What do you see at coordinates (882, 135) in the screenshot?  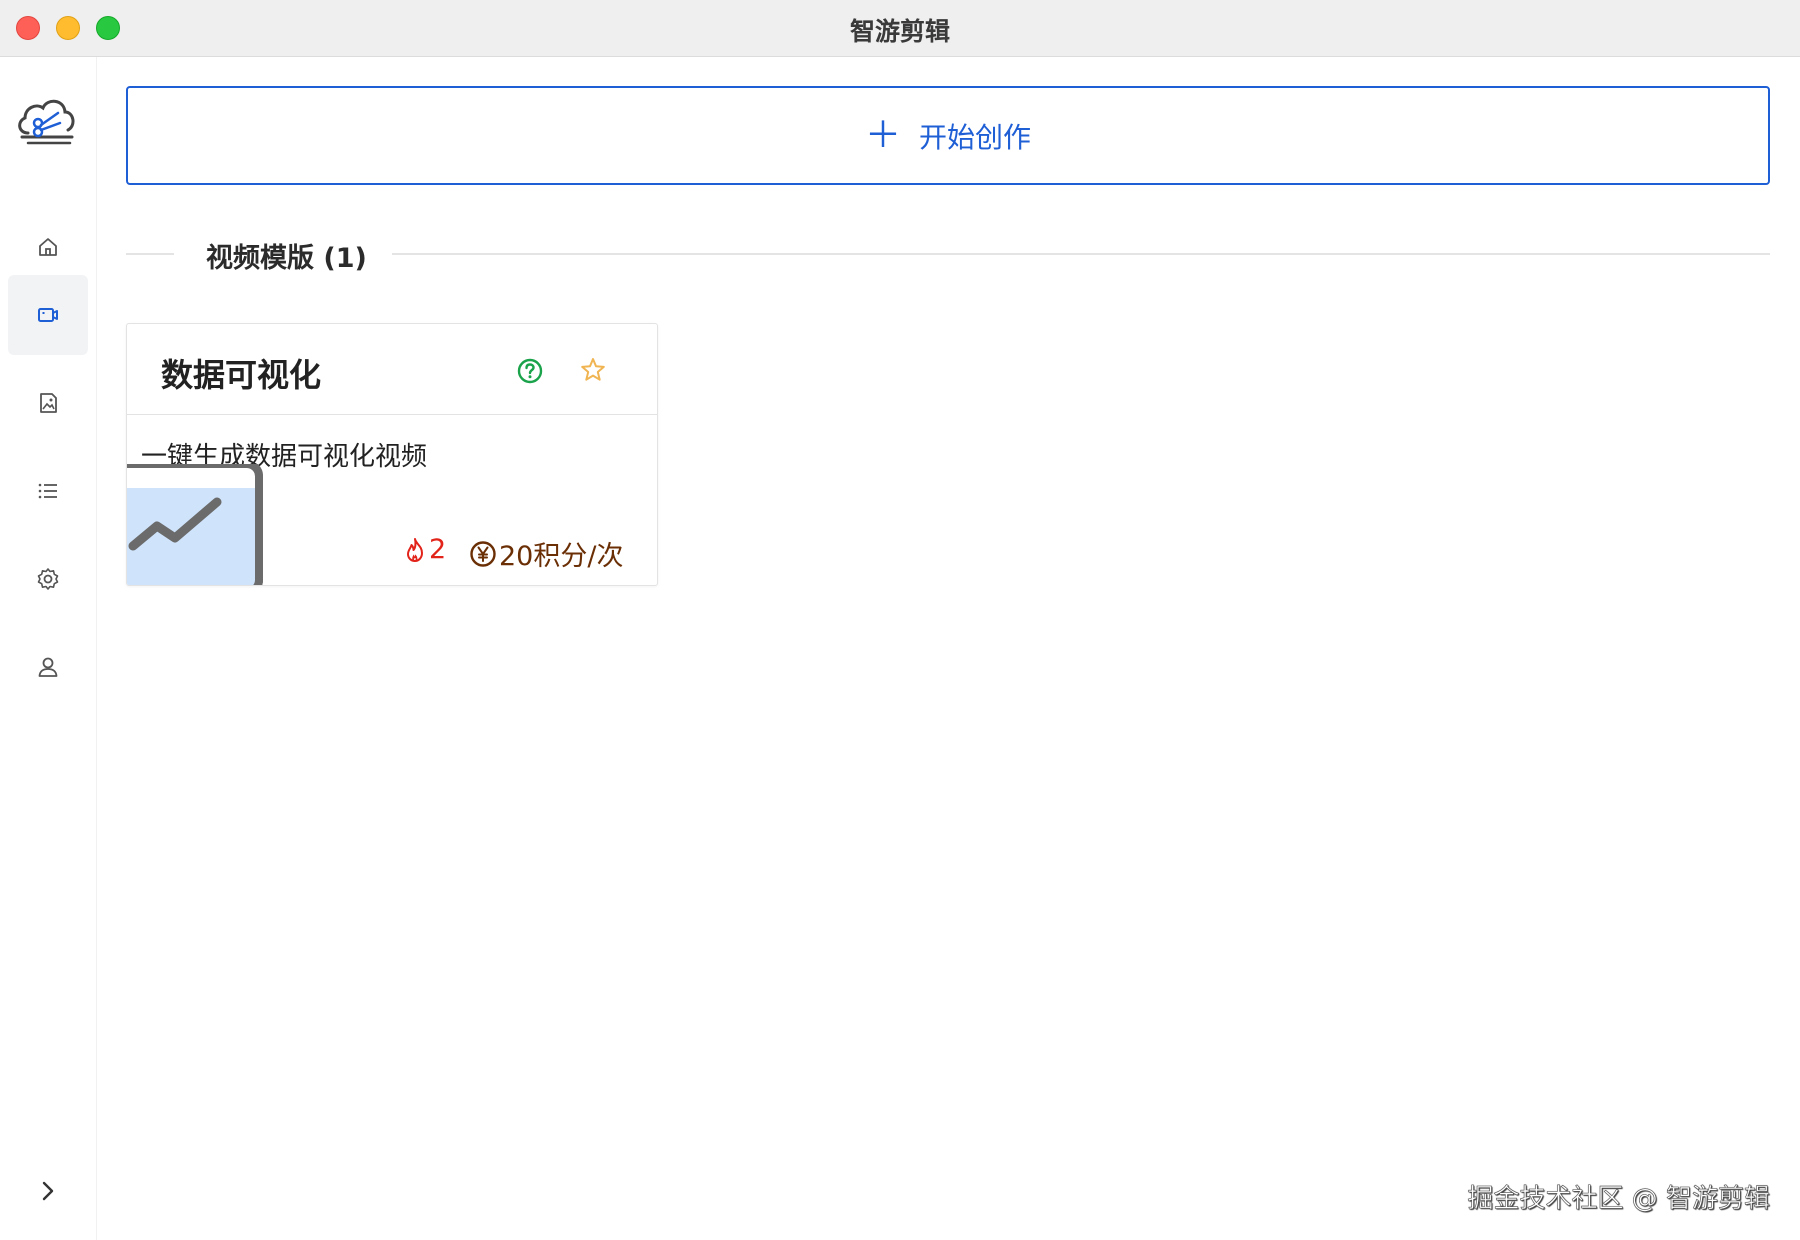 I see `plus-icon: ＋` at bounding box center [882, 135].